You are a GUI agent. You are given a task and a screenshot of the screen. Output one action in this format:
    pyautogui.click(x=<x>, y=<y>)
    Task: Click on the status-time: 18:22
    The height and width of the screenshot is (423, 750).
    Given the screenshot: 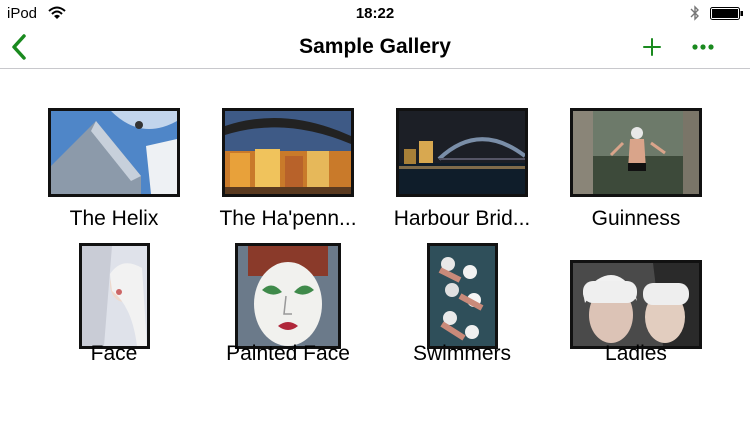 What is the action you would take?
    pyautogui.click(x=375, y=13)
    